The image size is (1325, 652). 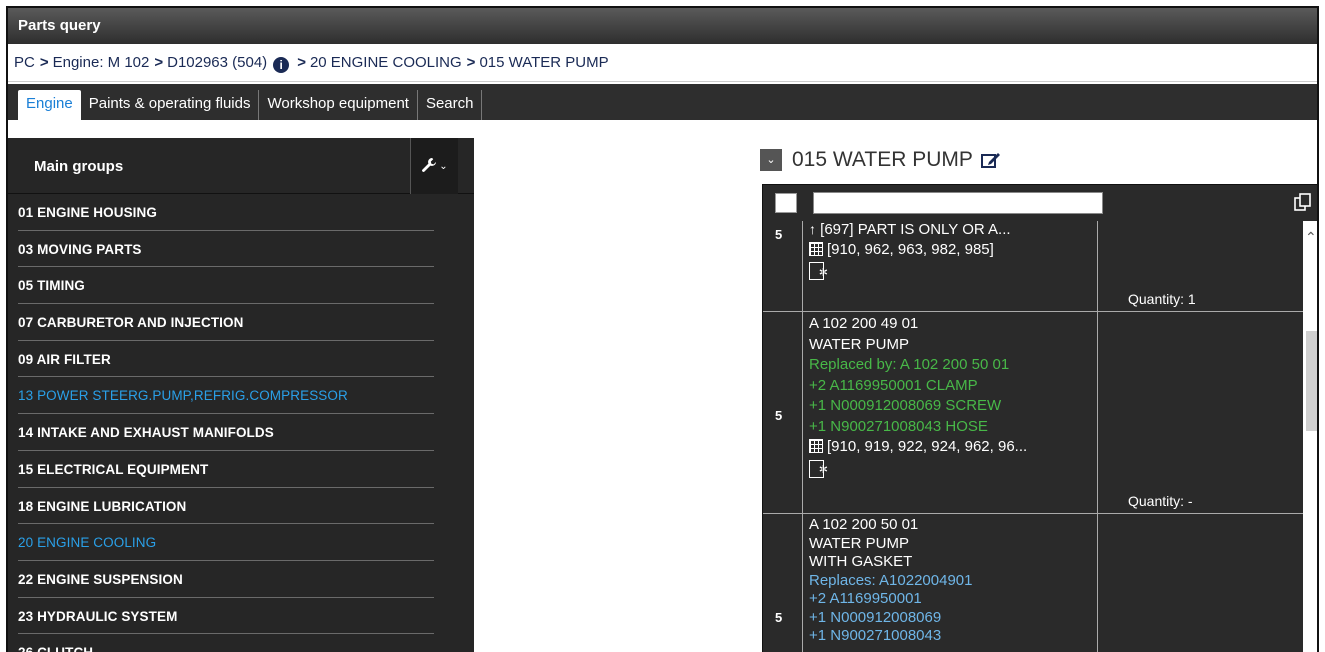 I want to click on quantity-cell: Quantity: 1, so click(x=1200, y=266).